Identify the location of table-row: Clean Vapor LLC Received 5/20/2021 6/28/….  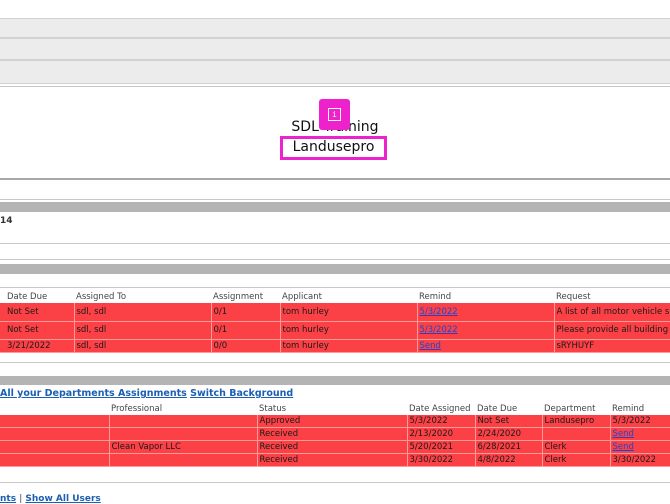
(335, 447).